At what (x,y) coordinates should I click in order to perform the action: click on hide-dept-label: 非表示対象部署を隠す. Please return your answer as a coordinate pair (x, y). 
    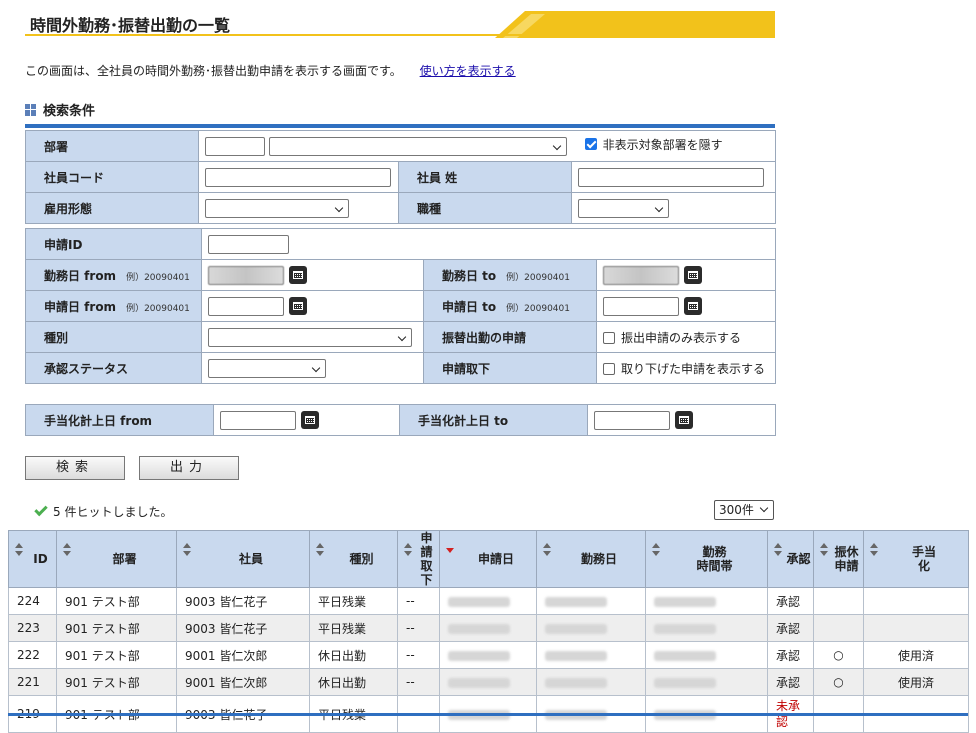
    Looking at the image, I should click on (662, 144).